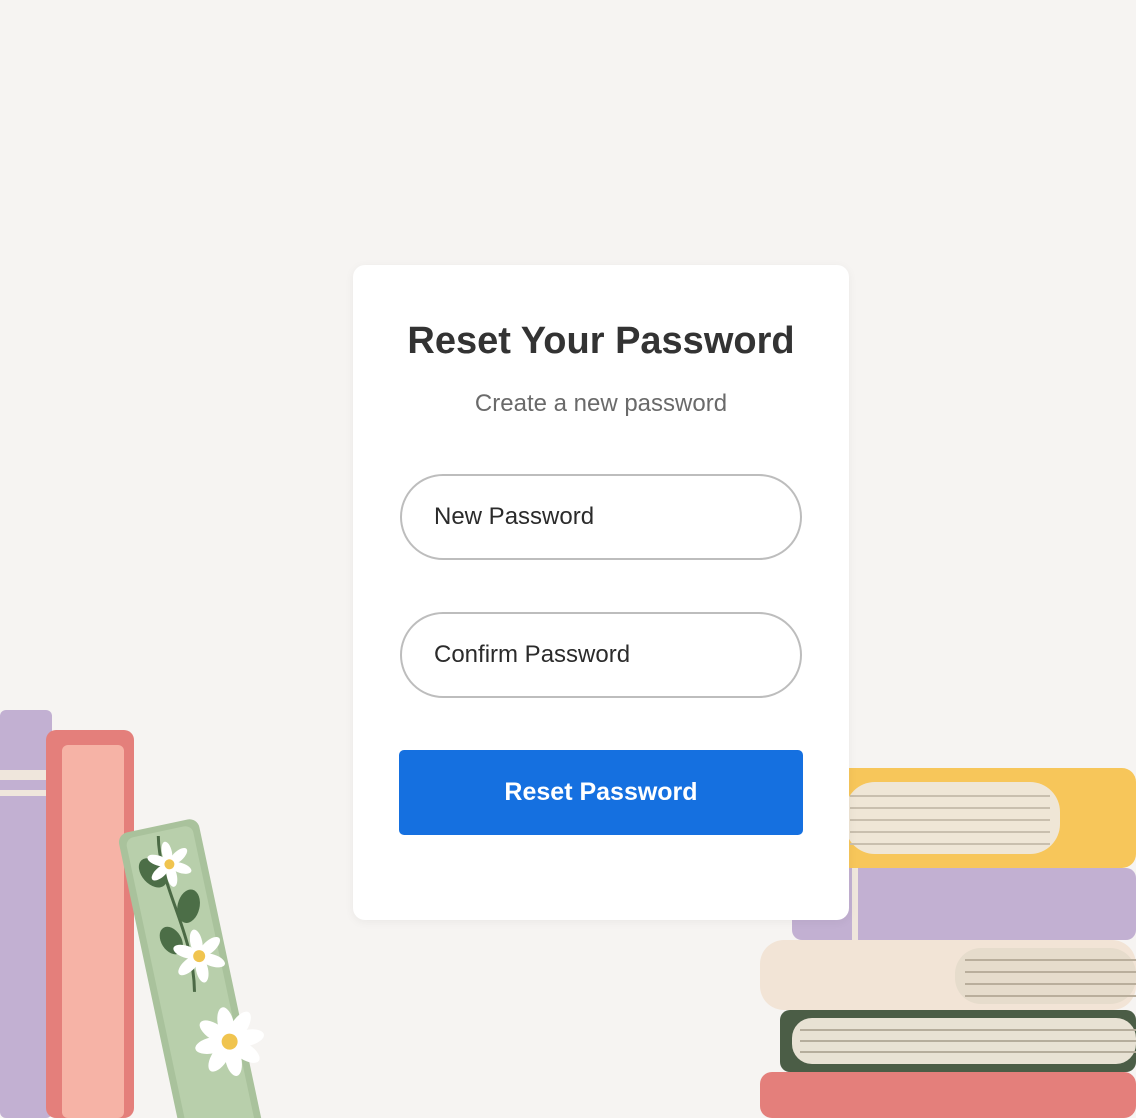  I want to click on confirm-password-field, so click(601, 655).